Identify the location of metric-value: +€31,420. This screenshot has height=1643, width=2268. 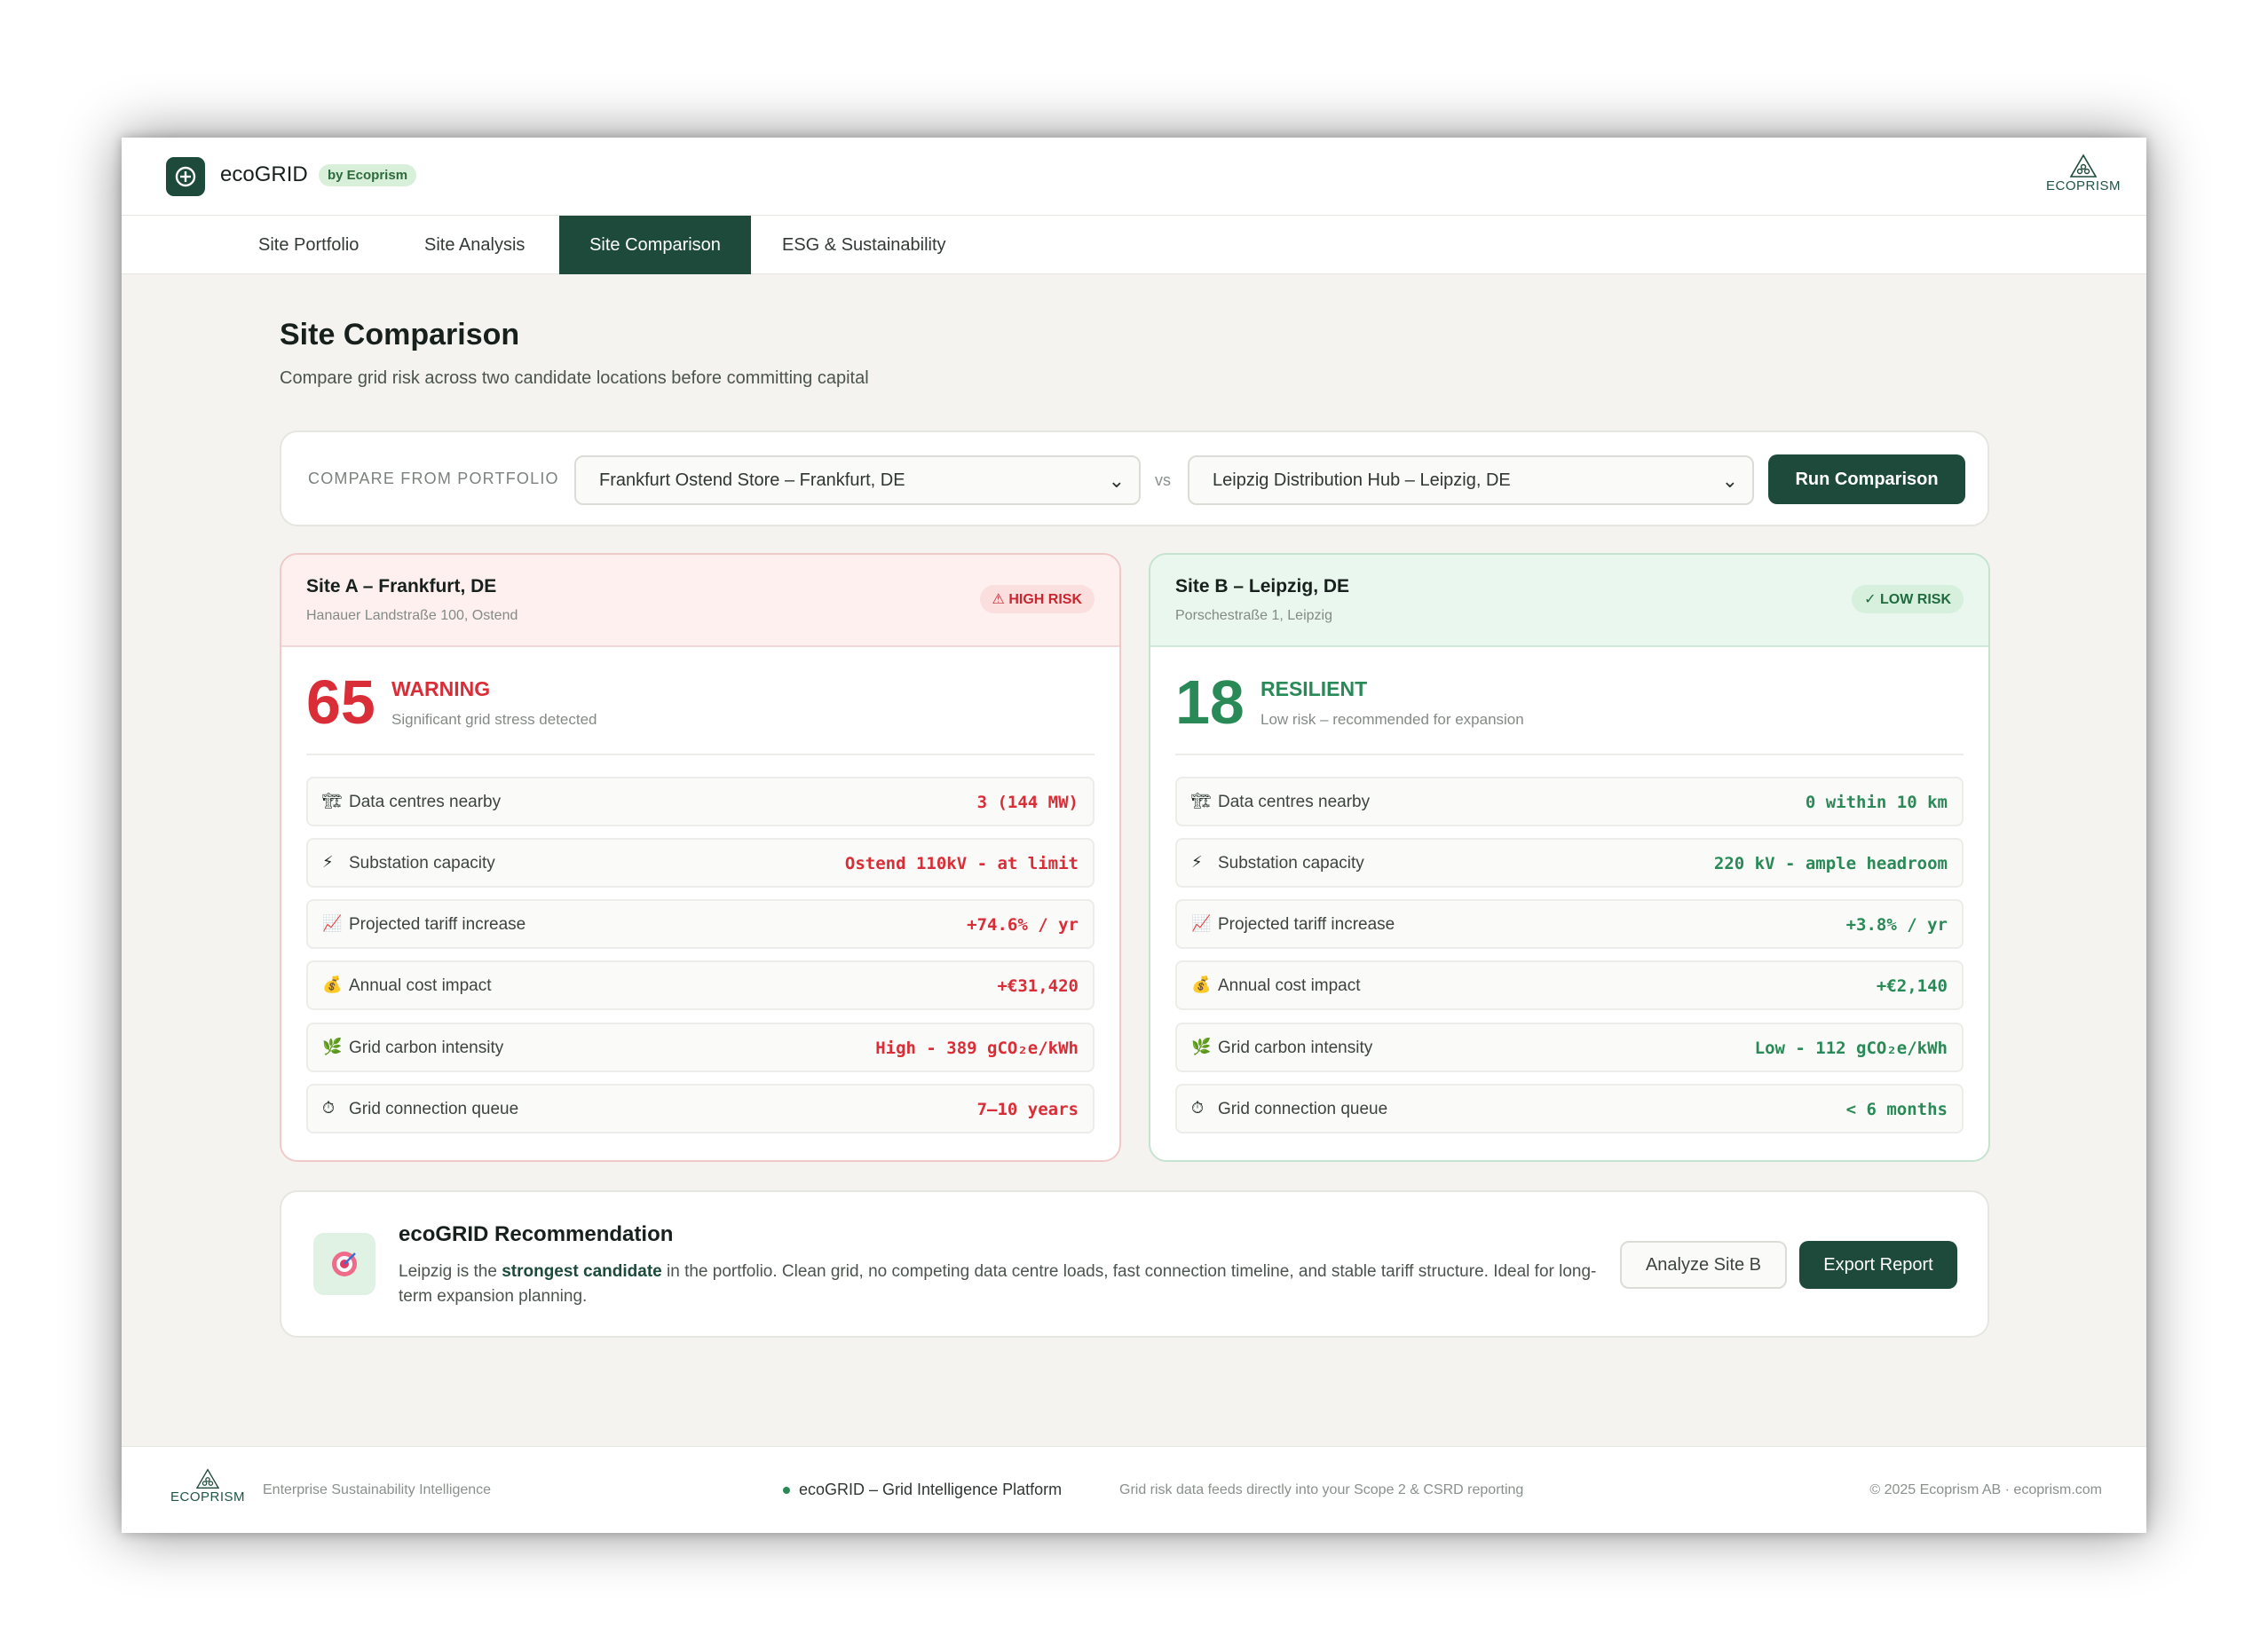
(1038, 986).